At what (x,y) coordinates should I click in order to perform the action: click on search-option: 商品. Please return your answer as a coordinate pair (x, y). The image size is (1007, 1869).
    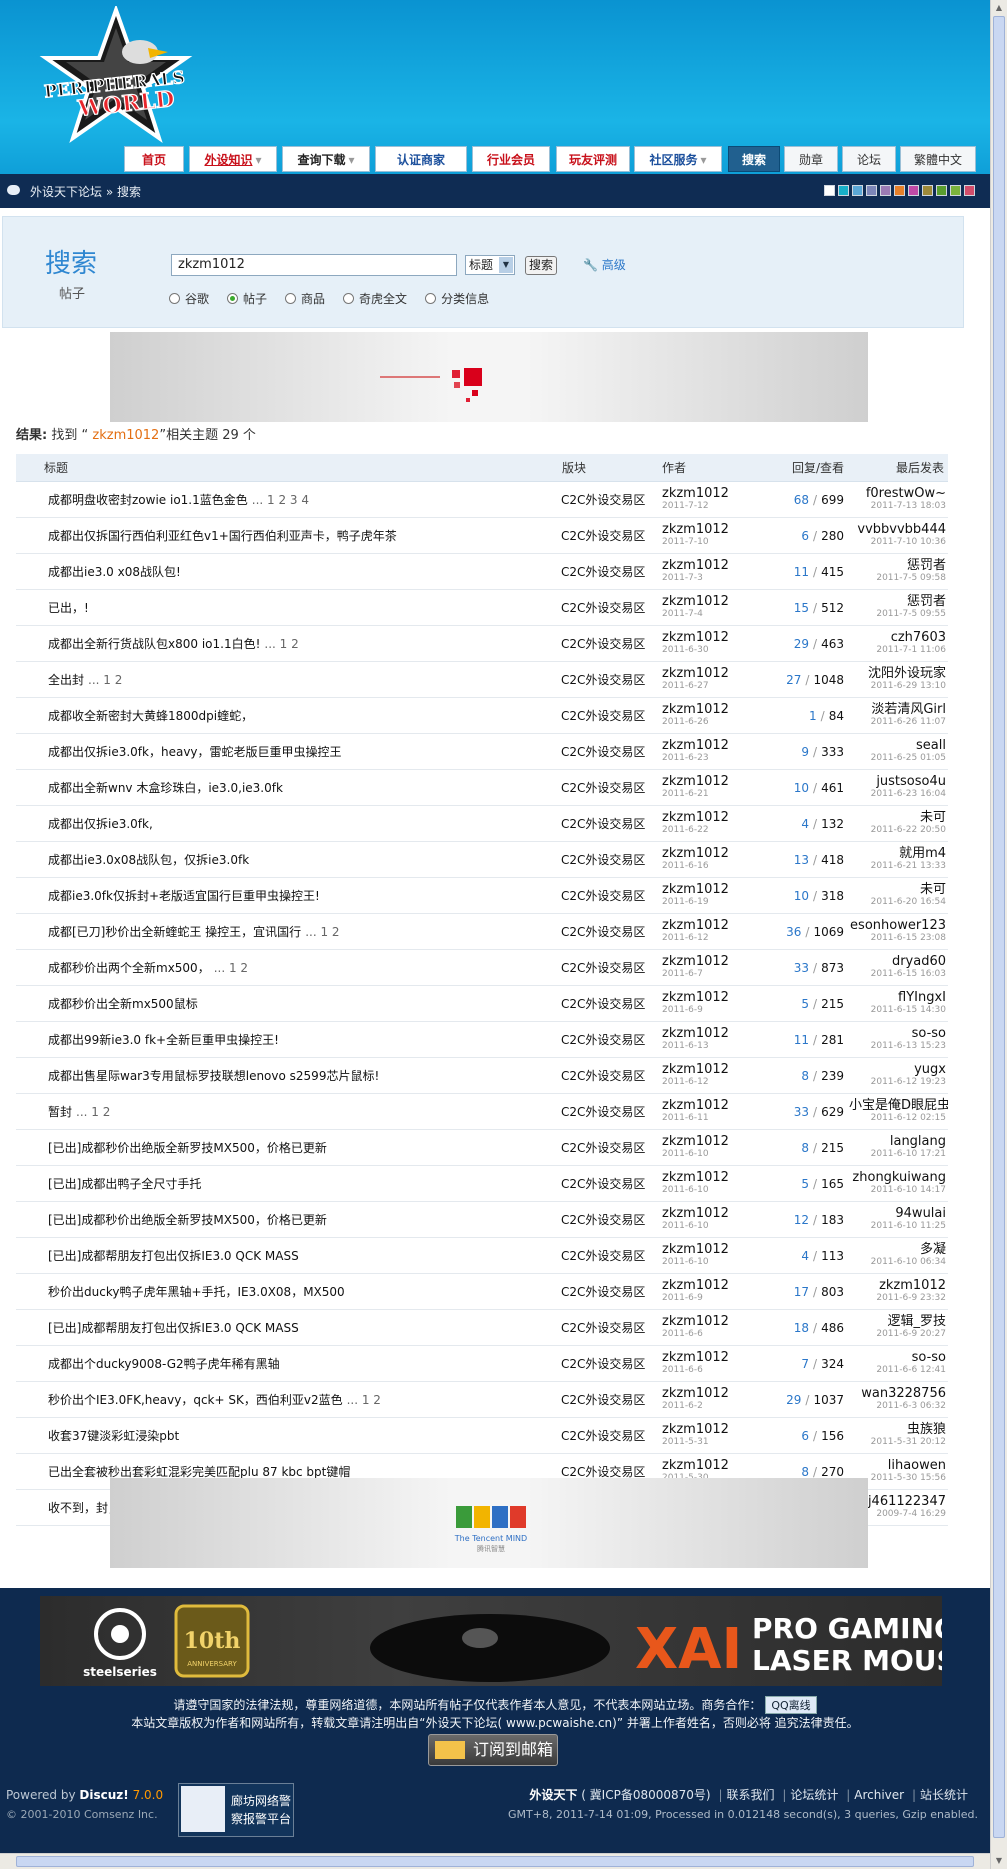
    Looking at the image, I should click on (305, 298).